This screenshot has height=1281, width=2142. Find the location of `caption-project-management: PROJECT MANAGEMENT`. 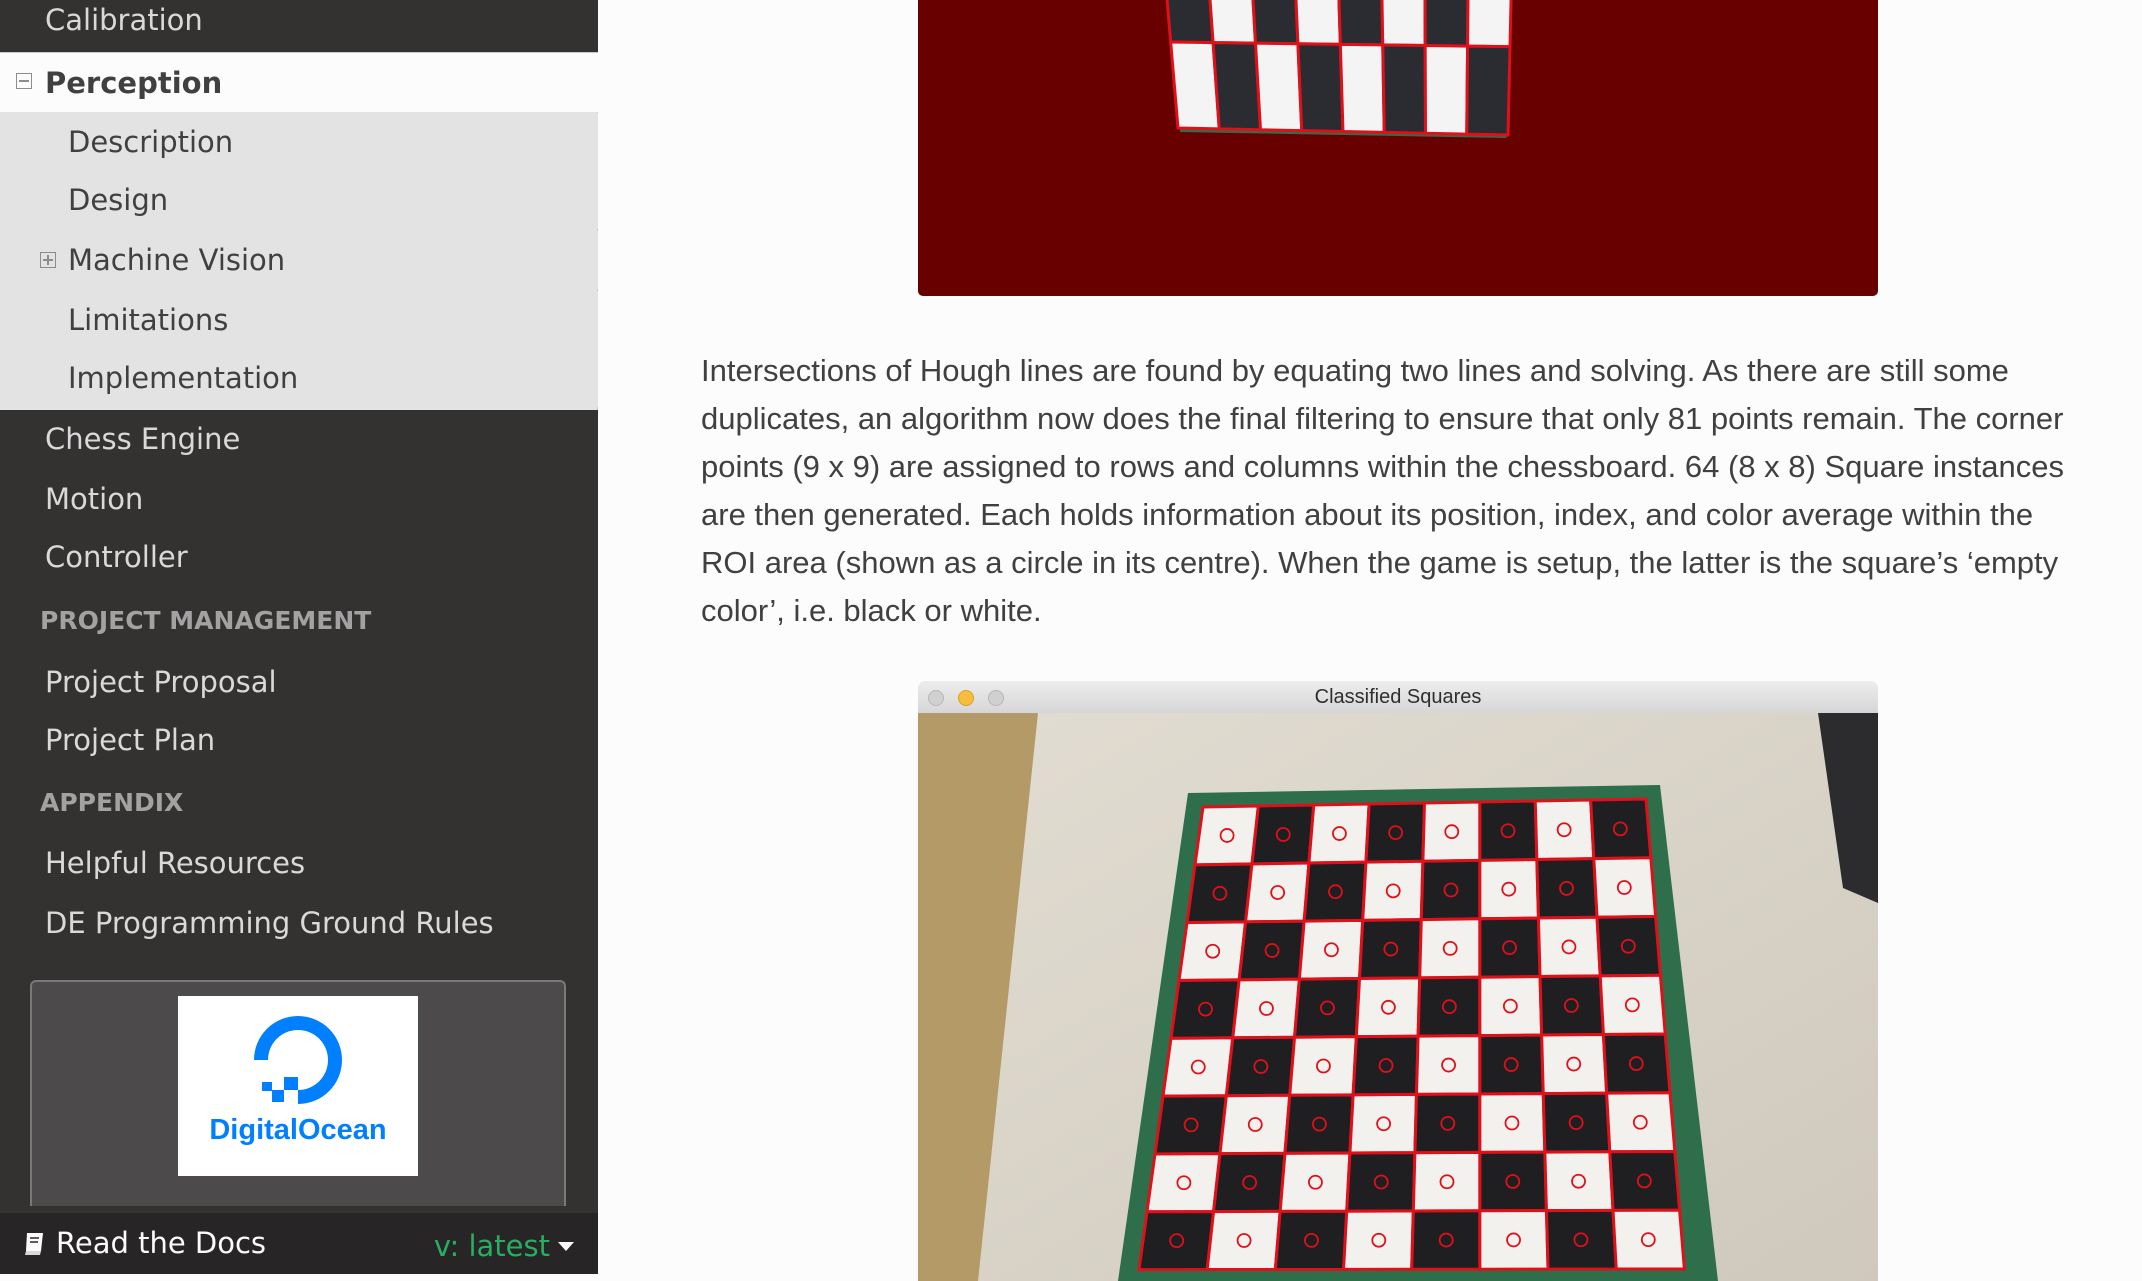

caption-project-management: PROJECT MANAGEMENT is located at coordinates (206, 620).